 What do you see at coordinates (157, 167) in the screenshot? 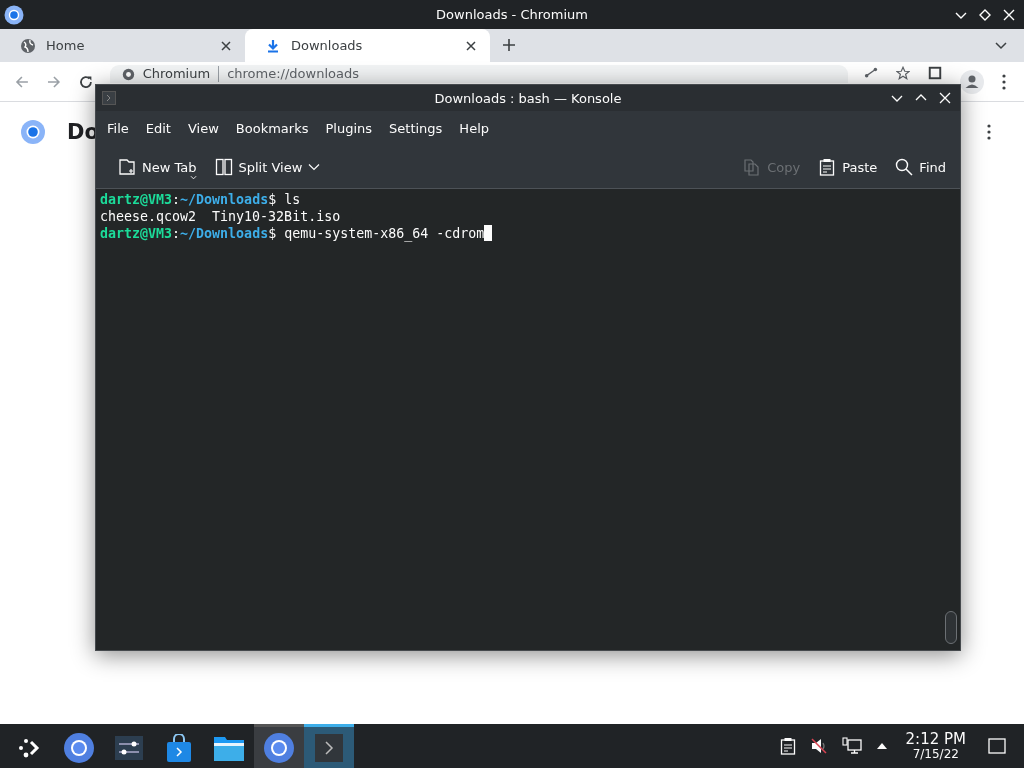
I see `new-tab-button: New Tab` at bounding box center [157, 167].